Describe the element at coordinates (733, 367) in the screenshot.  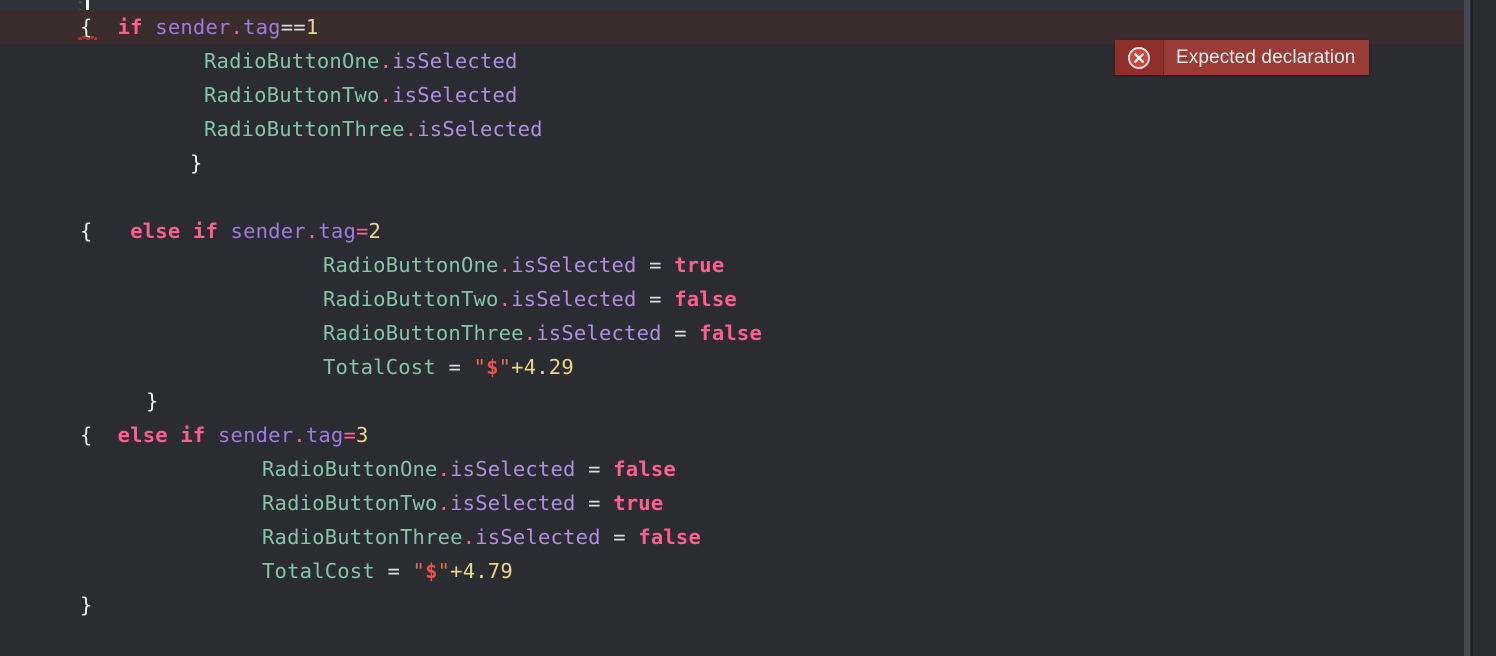
I see `code-line: TotalCost = "$"+4.29` at that location.